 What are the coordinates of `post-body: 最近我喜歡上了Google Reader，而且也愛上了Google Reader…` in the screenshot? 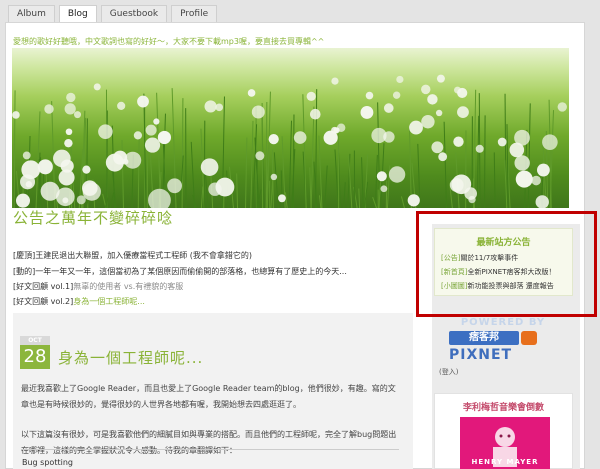 It's located at (211, 425).